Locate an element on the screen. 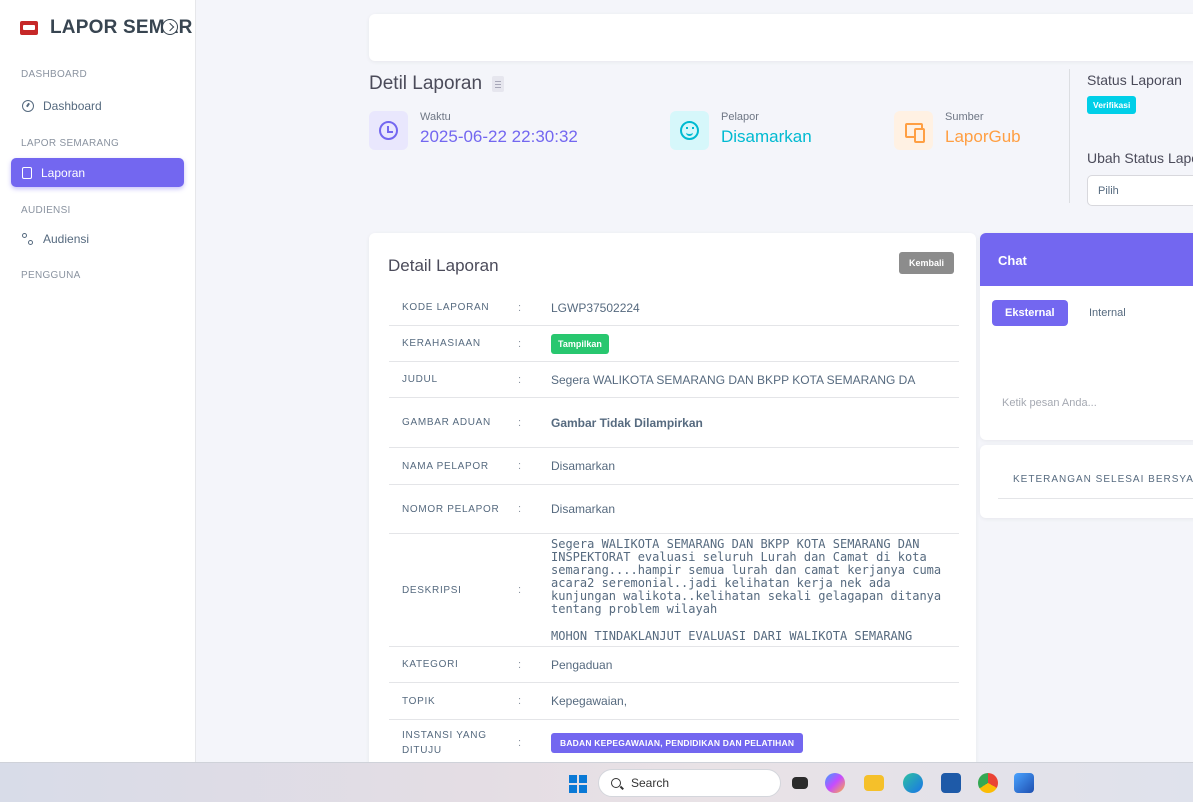 This screenshot has height=802, width=1193. row-key: INSTANSI YANG DITUJU is located at coordinates (444, 743).